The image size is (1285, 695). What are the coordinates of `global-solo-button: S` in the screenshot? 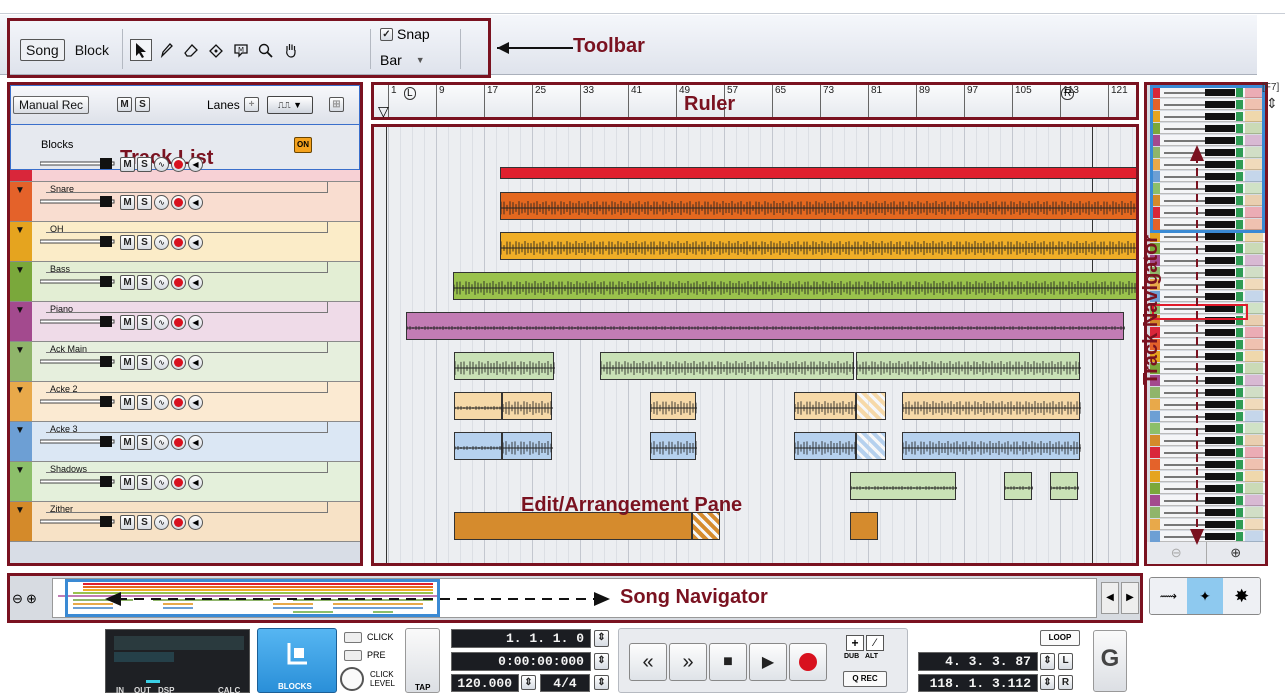 It's located at (142, 104).